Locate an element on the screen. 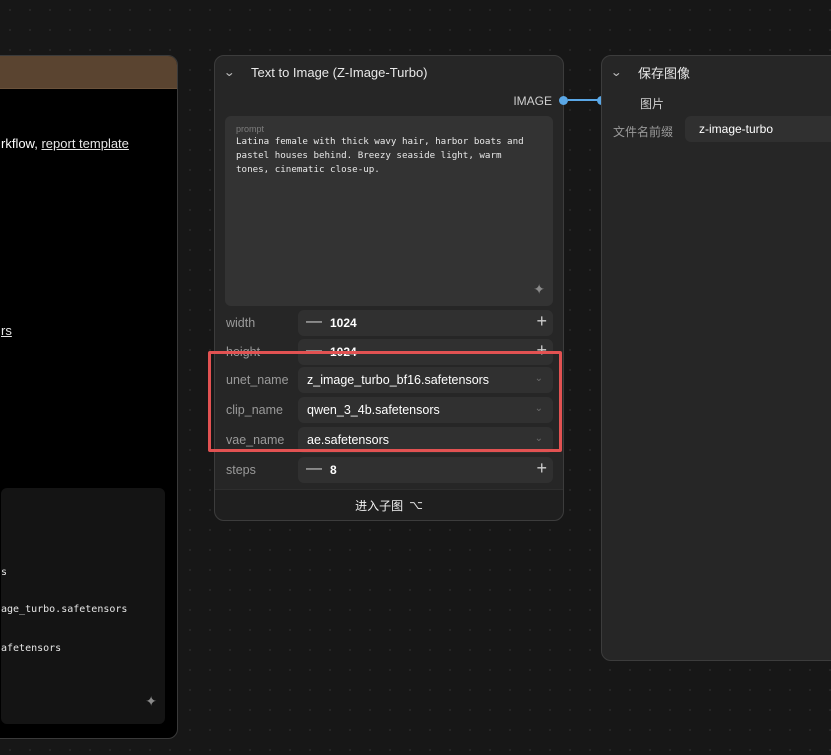 This screenshot has width=831, height=755. code-line-1: s is located at coordinates (4, 572).